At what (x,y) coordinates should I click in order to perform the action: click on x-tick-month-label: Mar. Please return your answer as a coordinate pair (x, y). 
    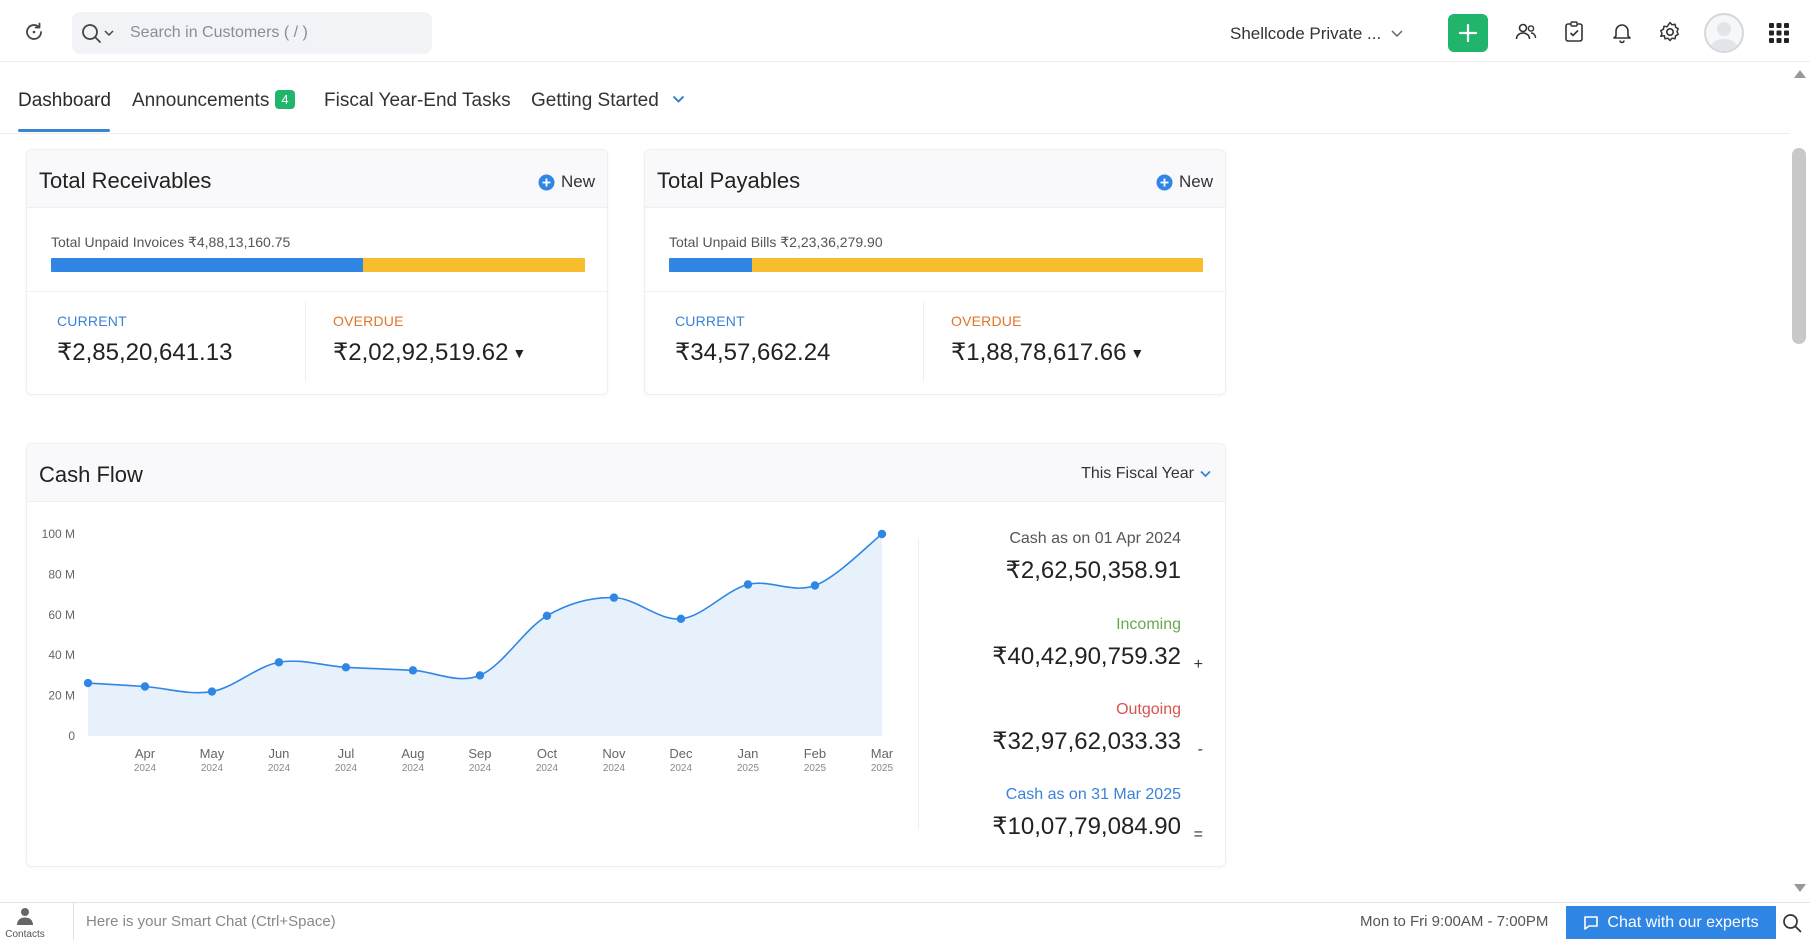
    Looking at the image, I should click on (882, 753).